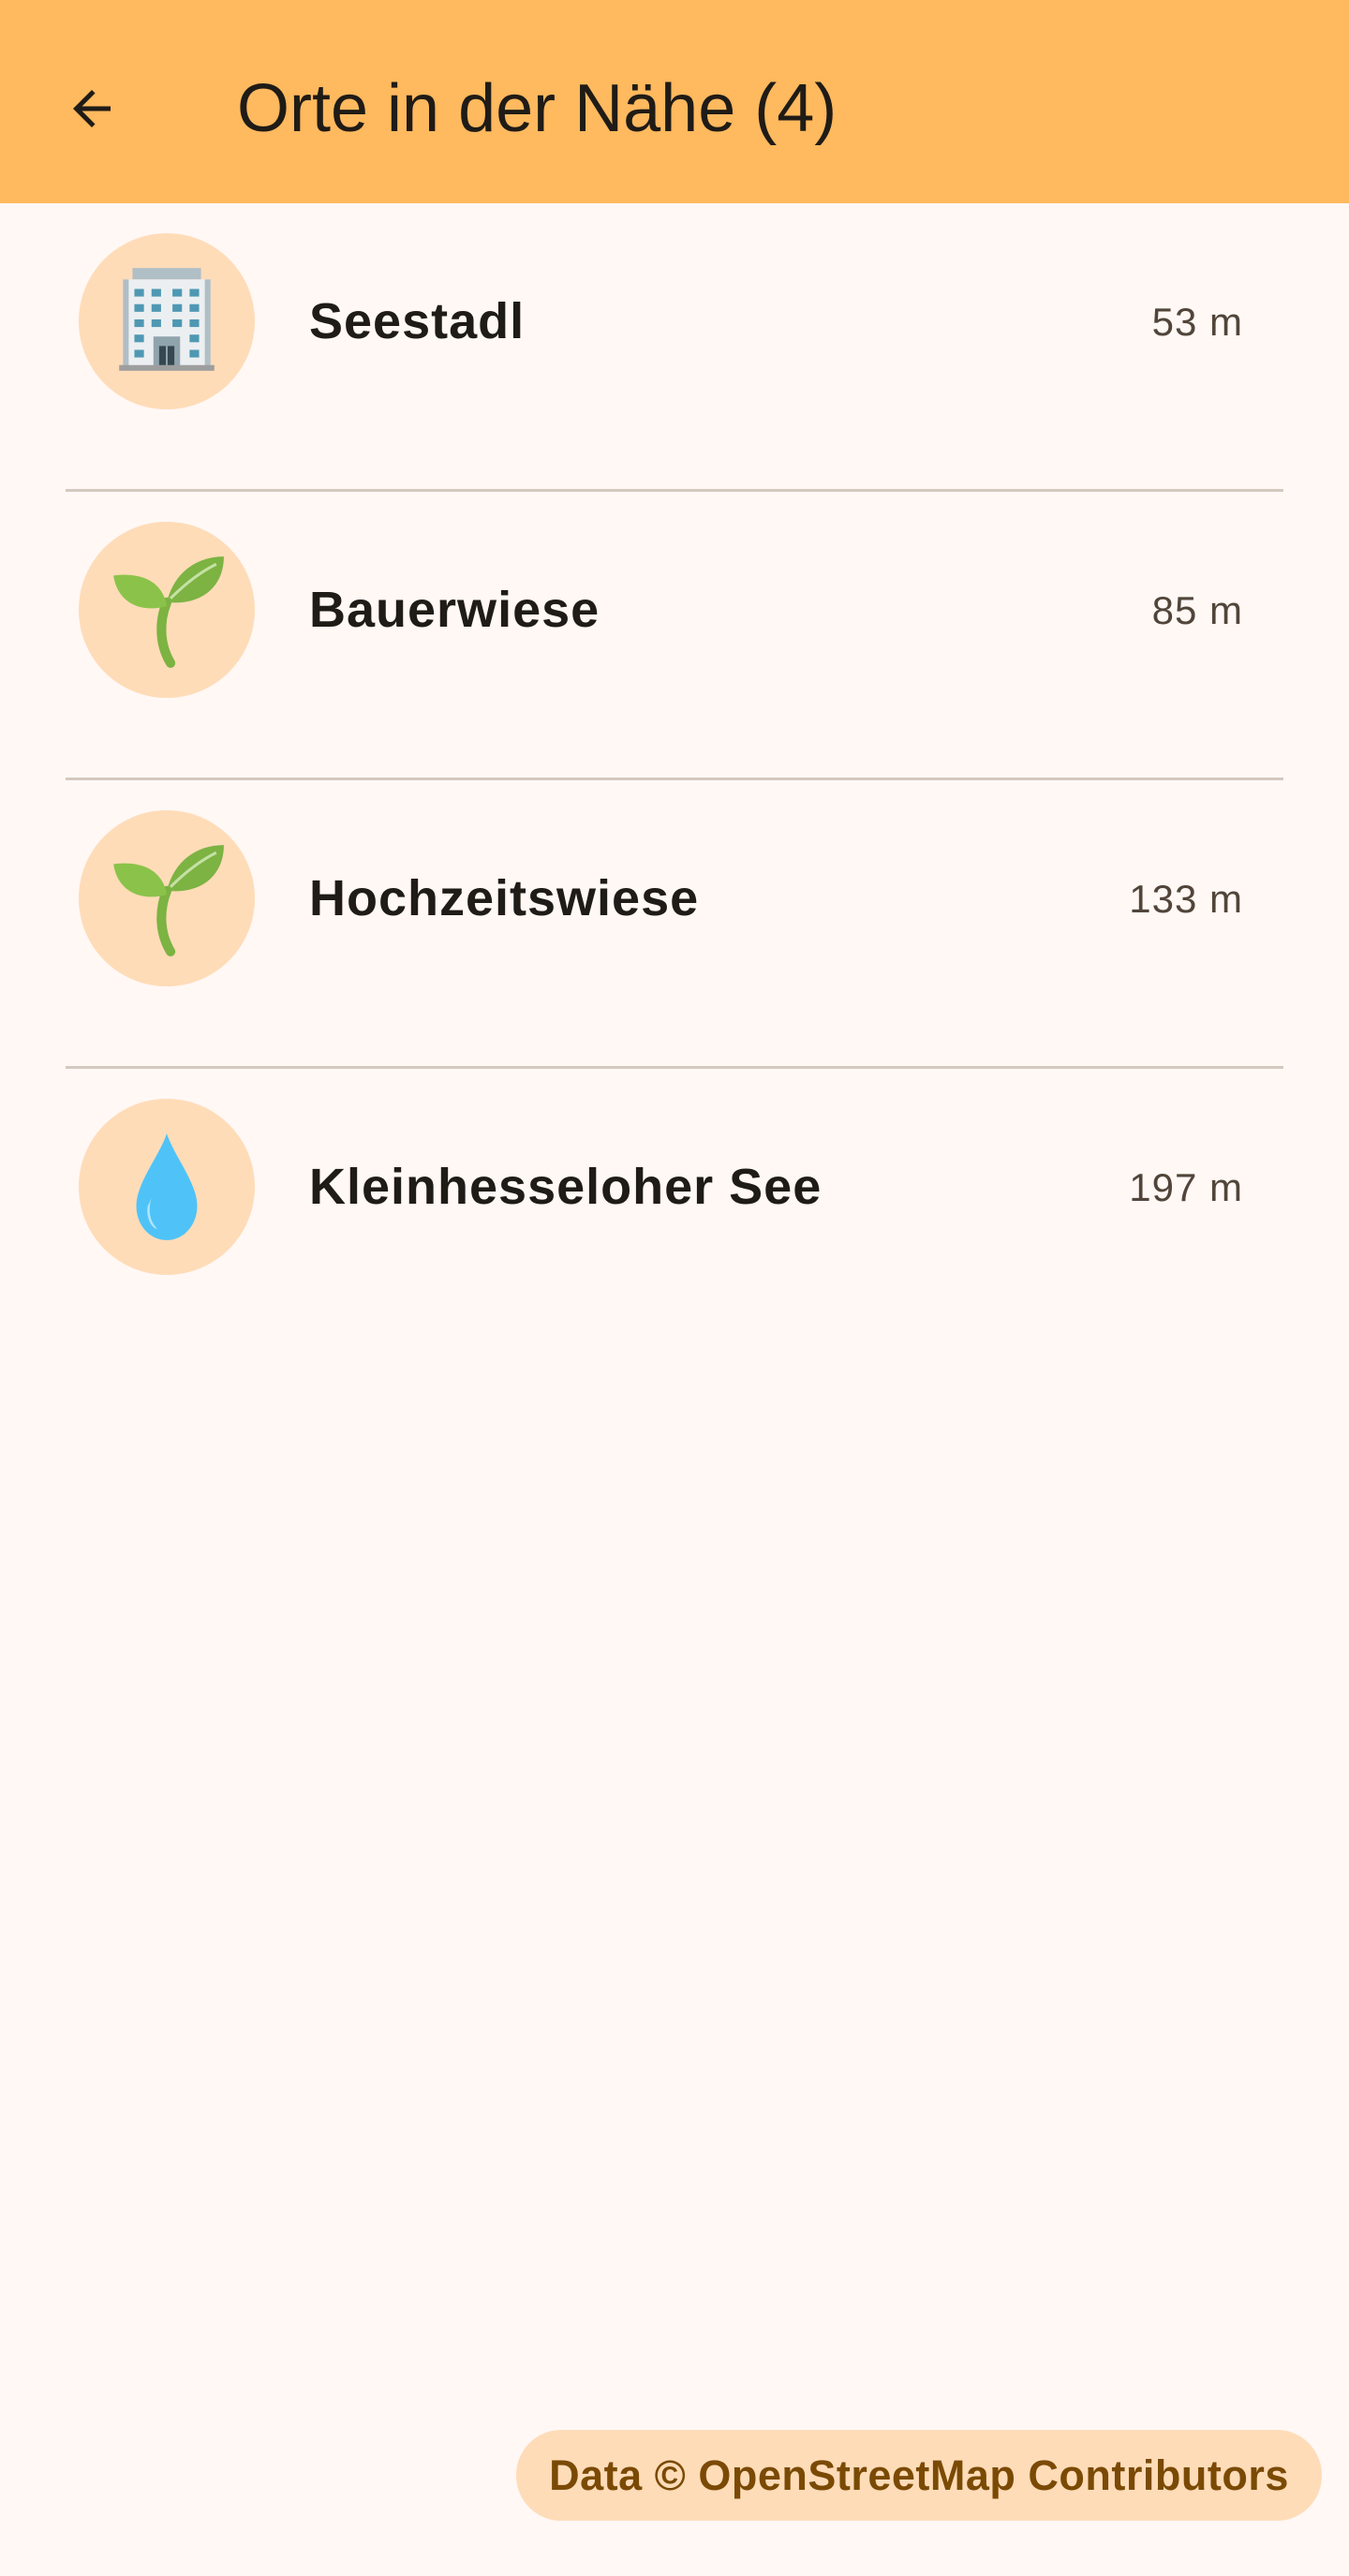 This screenshot has height=2576, width=1349. I want to click on place-distance: 53 m, so click(1197, 322).